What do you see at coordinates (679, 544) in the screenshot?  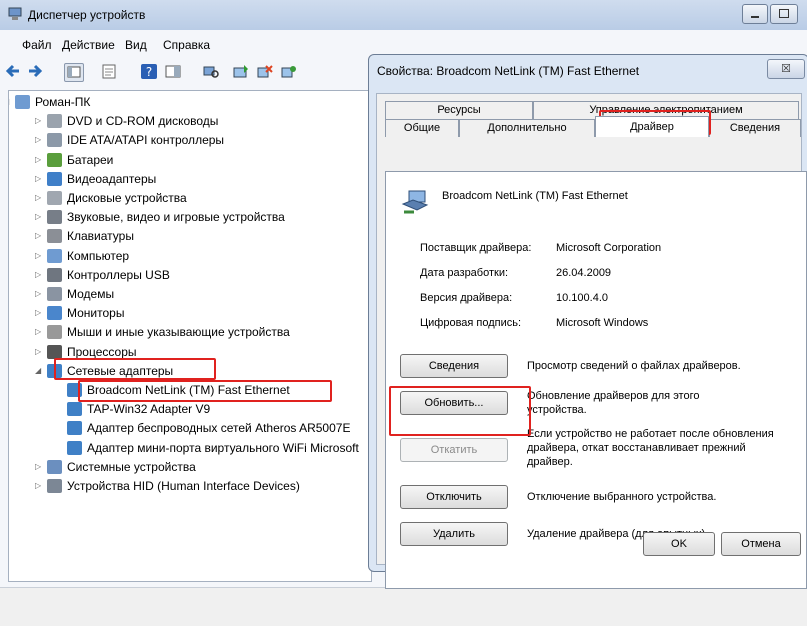 I see `ok-button: OK` at bounding box center [679, 544].